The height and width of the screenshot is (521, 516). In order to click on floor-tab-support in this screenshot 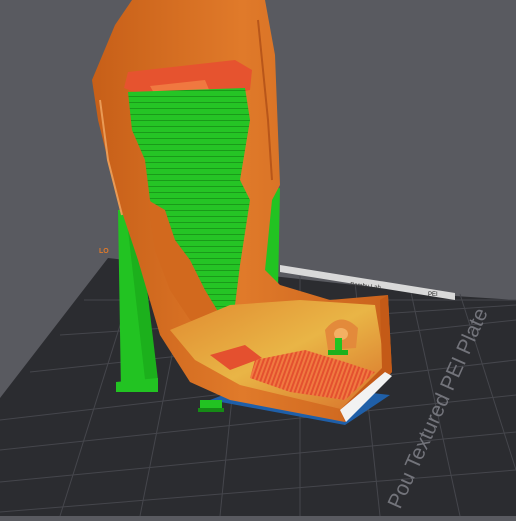, I will do `click(338, 344)`.